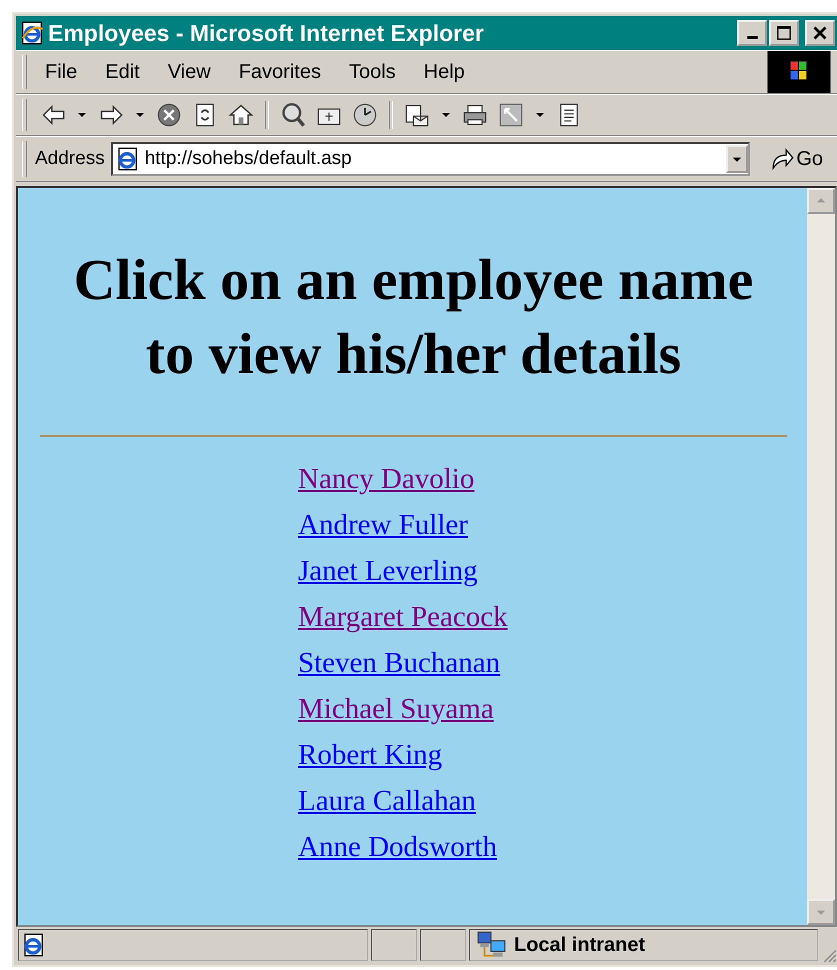  What do you see at coordinates (396, 709) in the screenshot?
I see `employee-link: Michael Suyama` at bounding box center [396, 709].